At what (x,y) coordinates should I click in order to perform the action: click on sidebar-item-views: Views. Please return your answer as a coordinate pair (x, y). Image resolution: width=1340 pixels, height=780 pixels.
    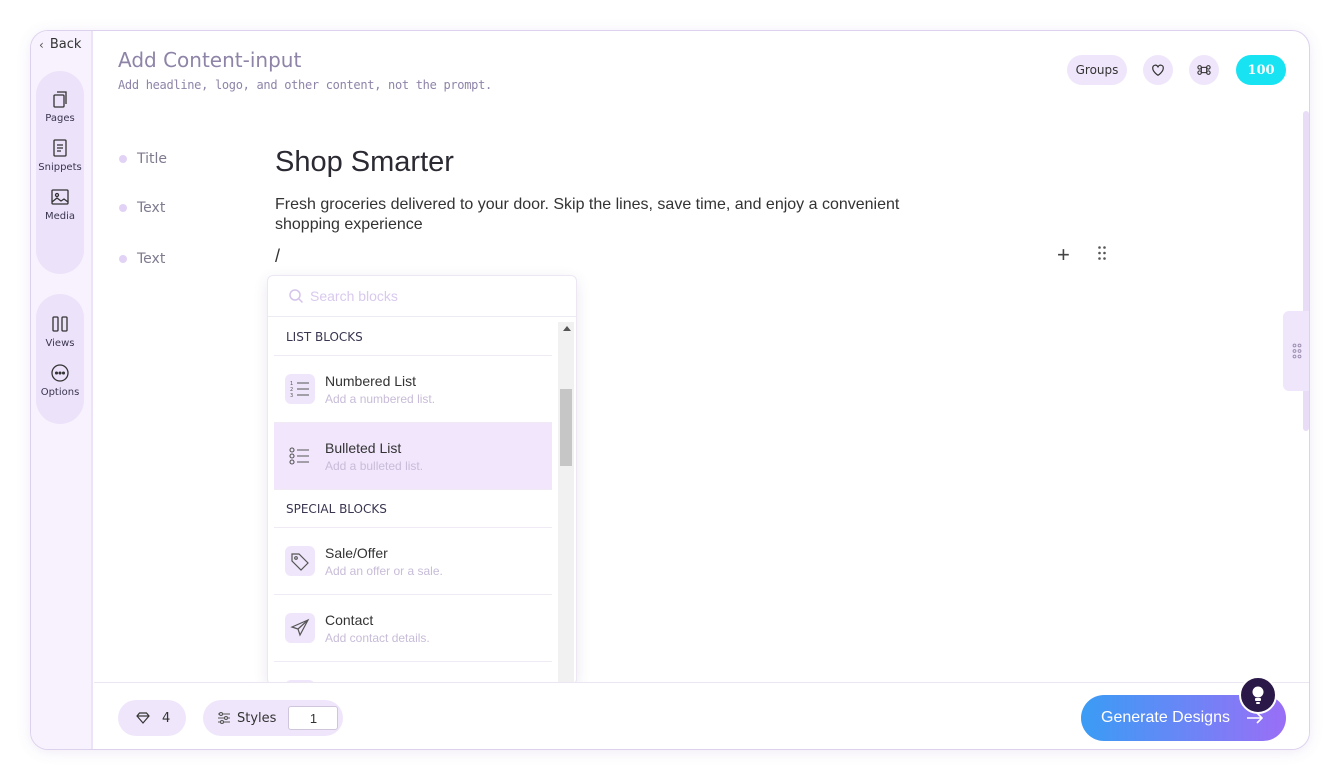
    Looking at the image, I should click on (60, 331).